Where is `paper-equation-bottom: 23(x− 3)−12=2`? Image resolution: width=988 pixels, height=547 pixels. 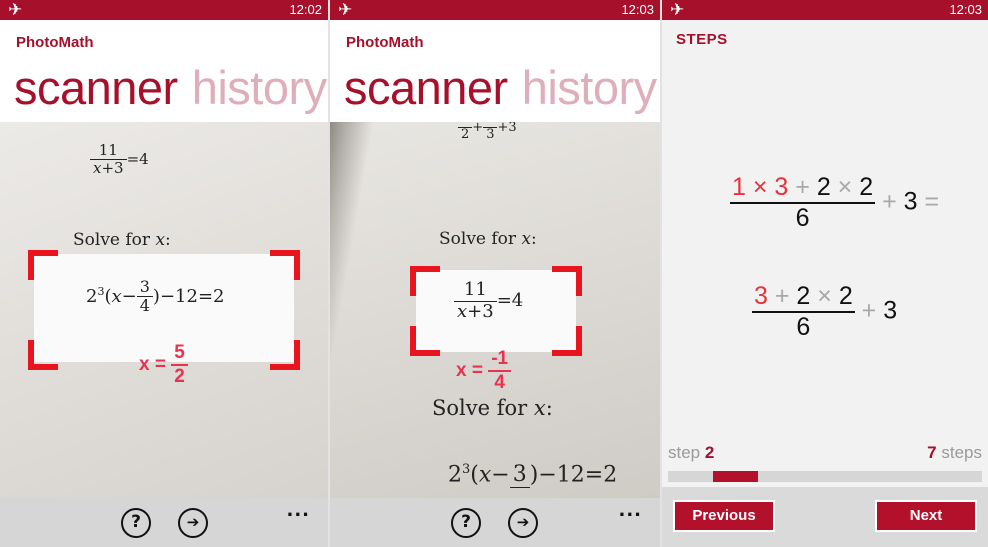
paper-equation-bottom: 23(x− 3)−12=2 is located at coordinates (533, 475).